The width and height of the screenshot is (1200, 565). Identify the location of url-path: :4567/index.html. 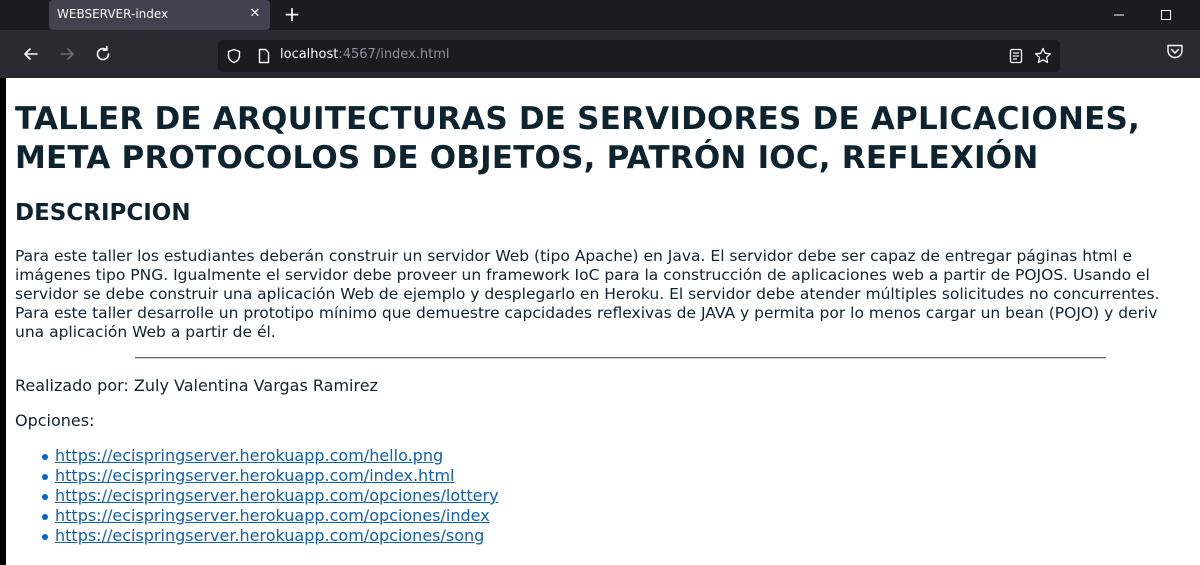
(394, 54).